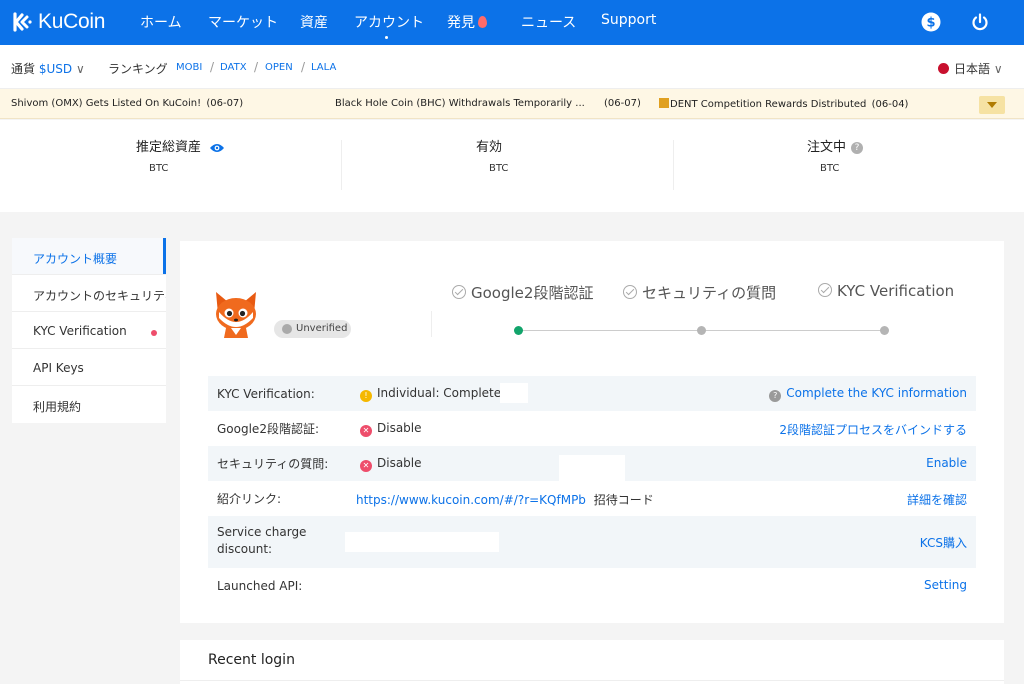 This screenshot has height=684, width=1024. I want to click on row-label: 紹介リンク:, so click(249, 499).